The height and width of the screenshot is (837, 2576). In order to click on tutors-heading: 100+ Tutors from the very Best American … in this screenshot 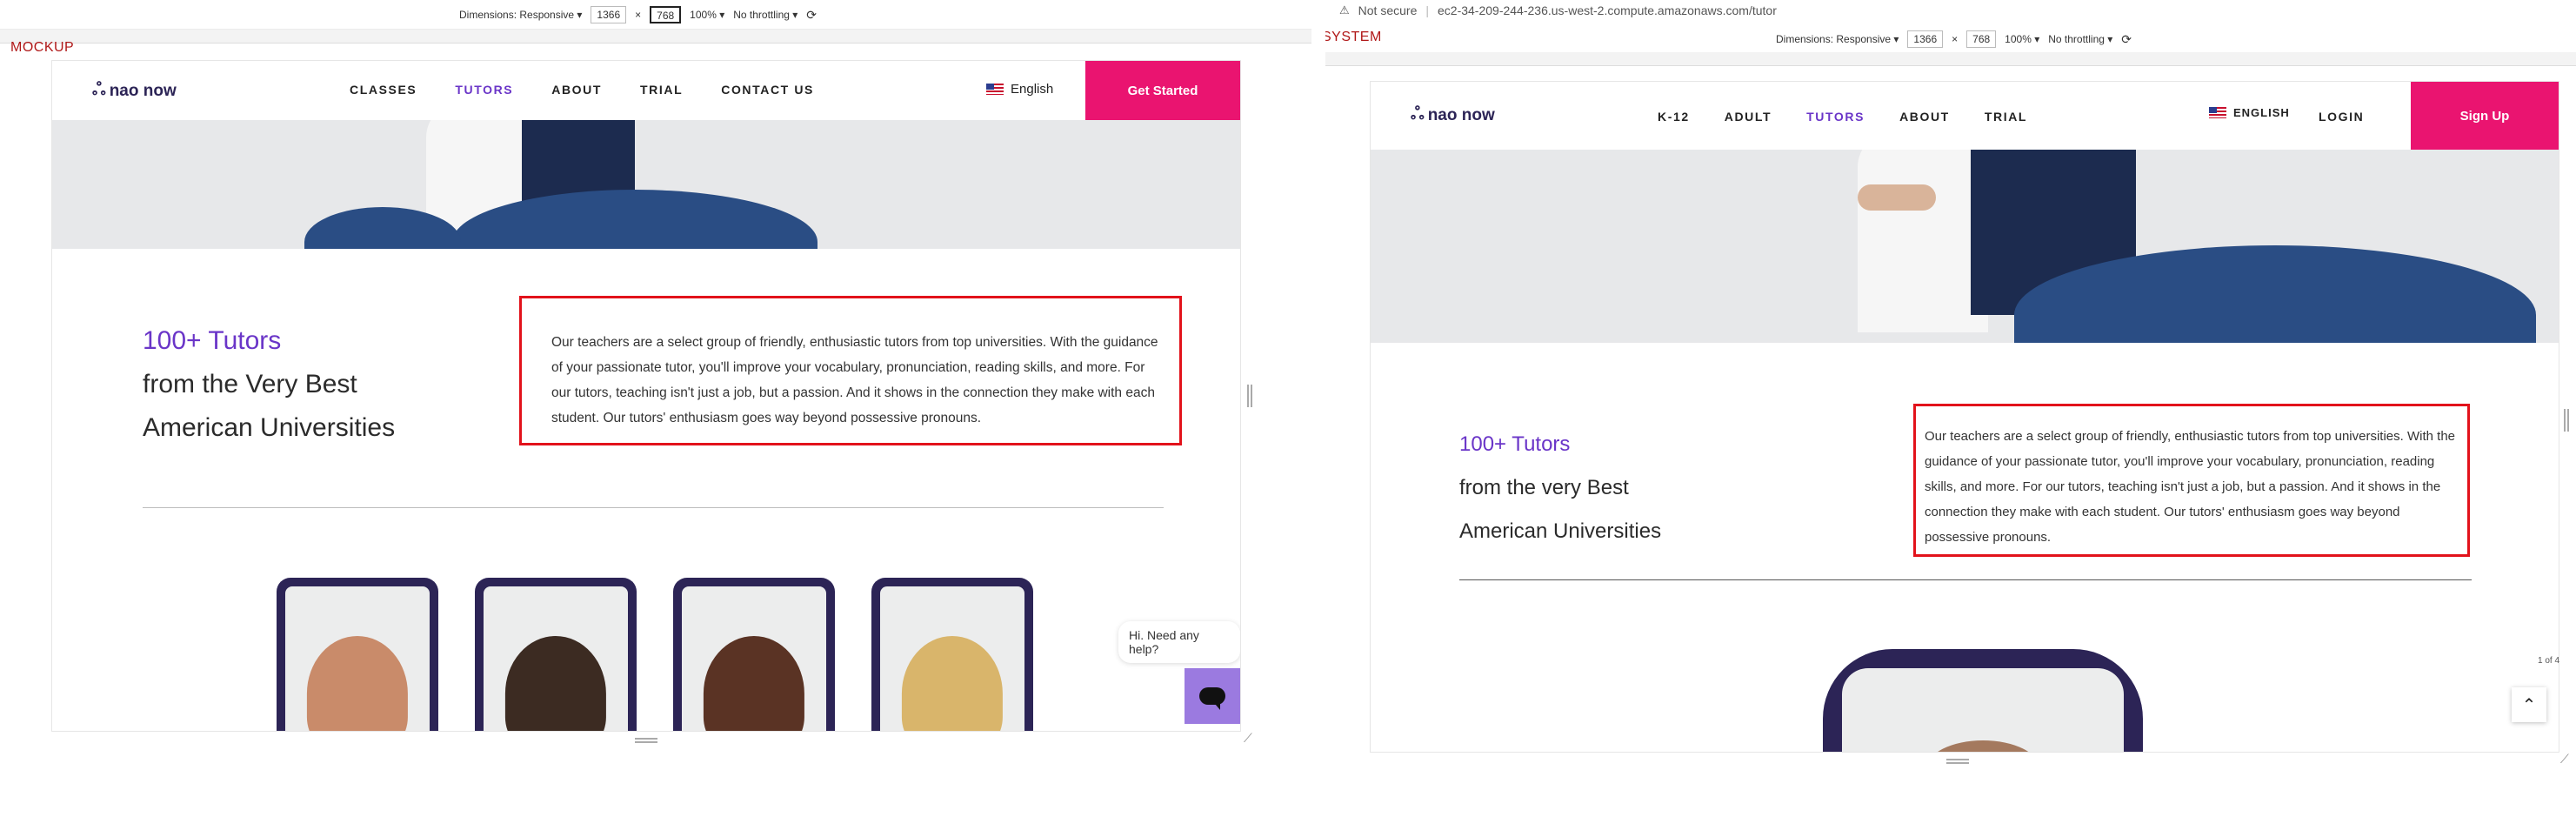, I will do `click(1560, 488)`.